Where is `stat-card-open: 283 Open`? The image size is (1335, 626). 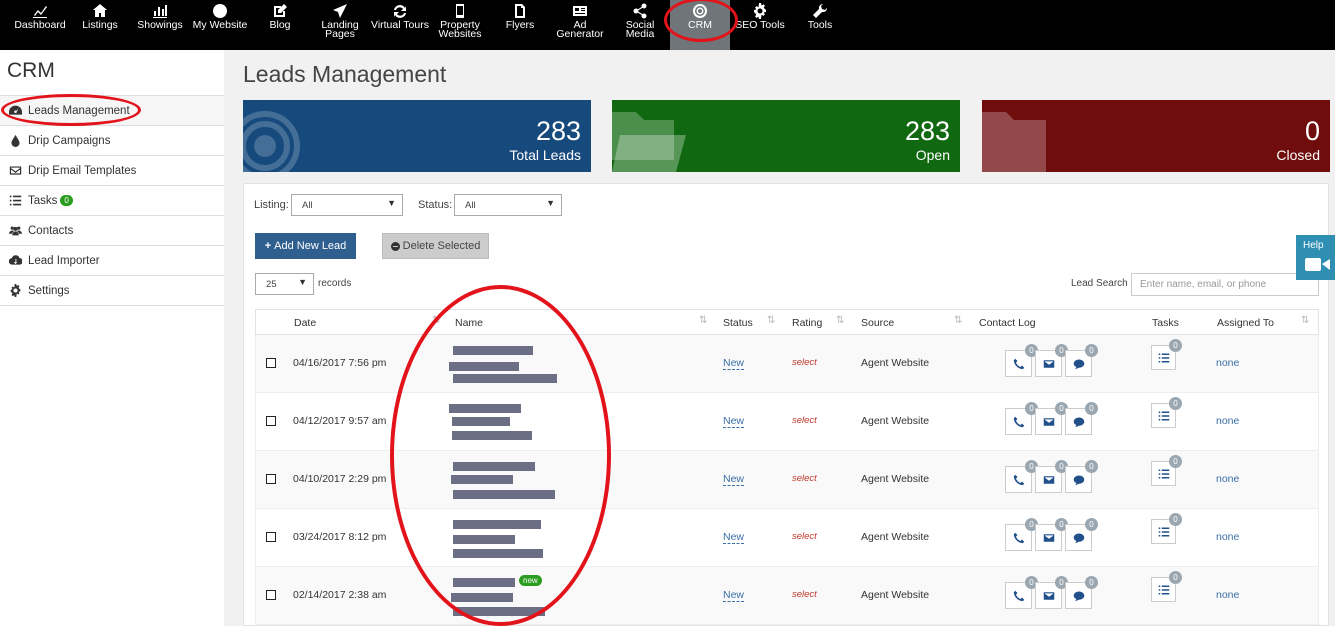
stat-card-open: 283 Open is located at coordinates (786, 136).